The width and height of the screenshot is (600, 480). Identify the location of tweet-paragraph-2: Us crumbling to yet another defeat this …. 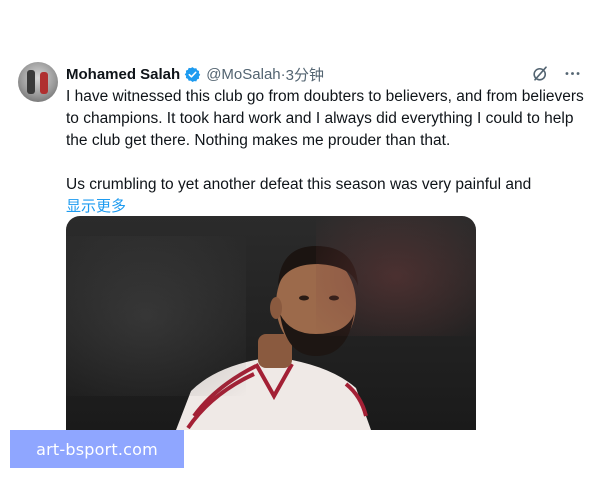
(299, 184).